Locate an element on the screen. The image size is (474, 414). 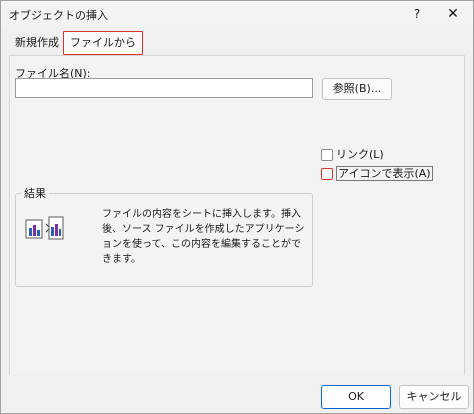
display-as-icon-row: アイコンで表示(A) is located at coordinates (377, 173).